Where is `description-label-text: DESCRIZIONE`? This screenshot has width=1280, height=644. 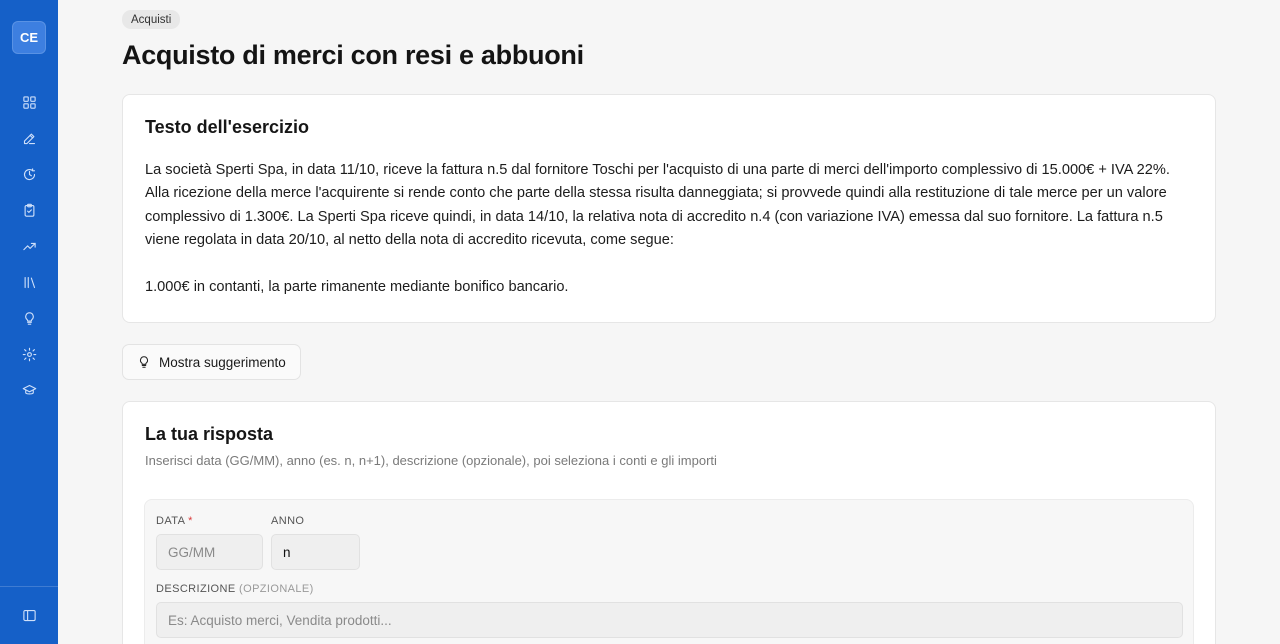
description-label-text: DESCRIZIONE is located at coordinates (196, 589).